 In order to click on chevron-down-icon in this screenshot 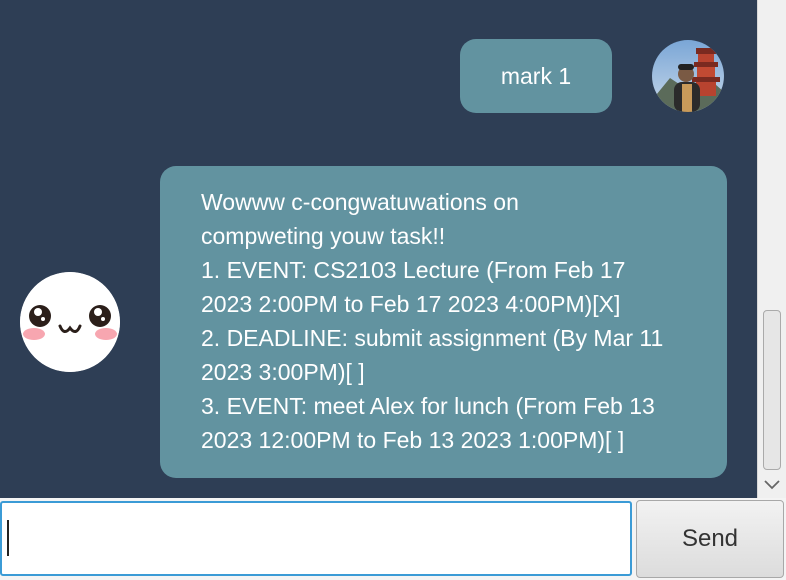, I will do `click(772, 484)`.